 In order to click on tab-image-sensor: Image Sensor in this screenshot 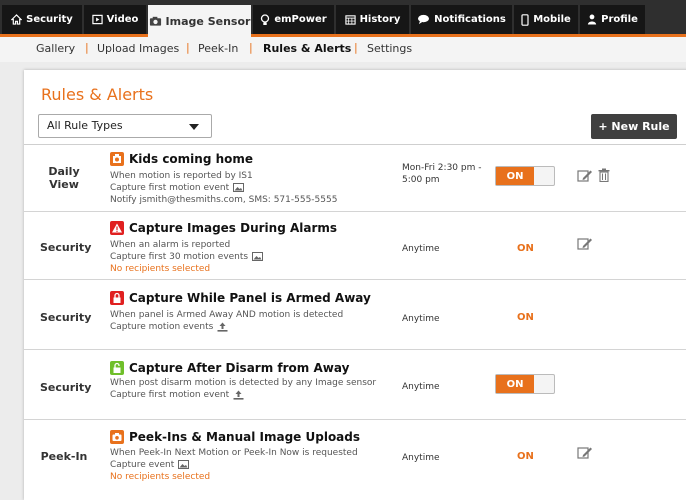, I will do `click(199, 21)`.